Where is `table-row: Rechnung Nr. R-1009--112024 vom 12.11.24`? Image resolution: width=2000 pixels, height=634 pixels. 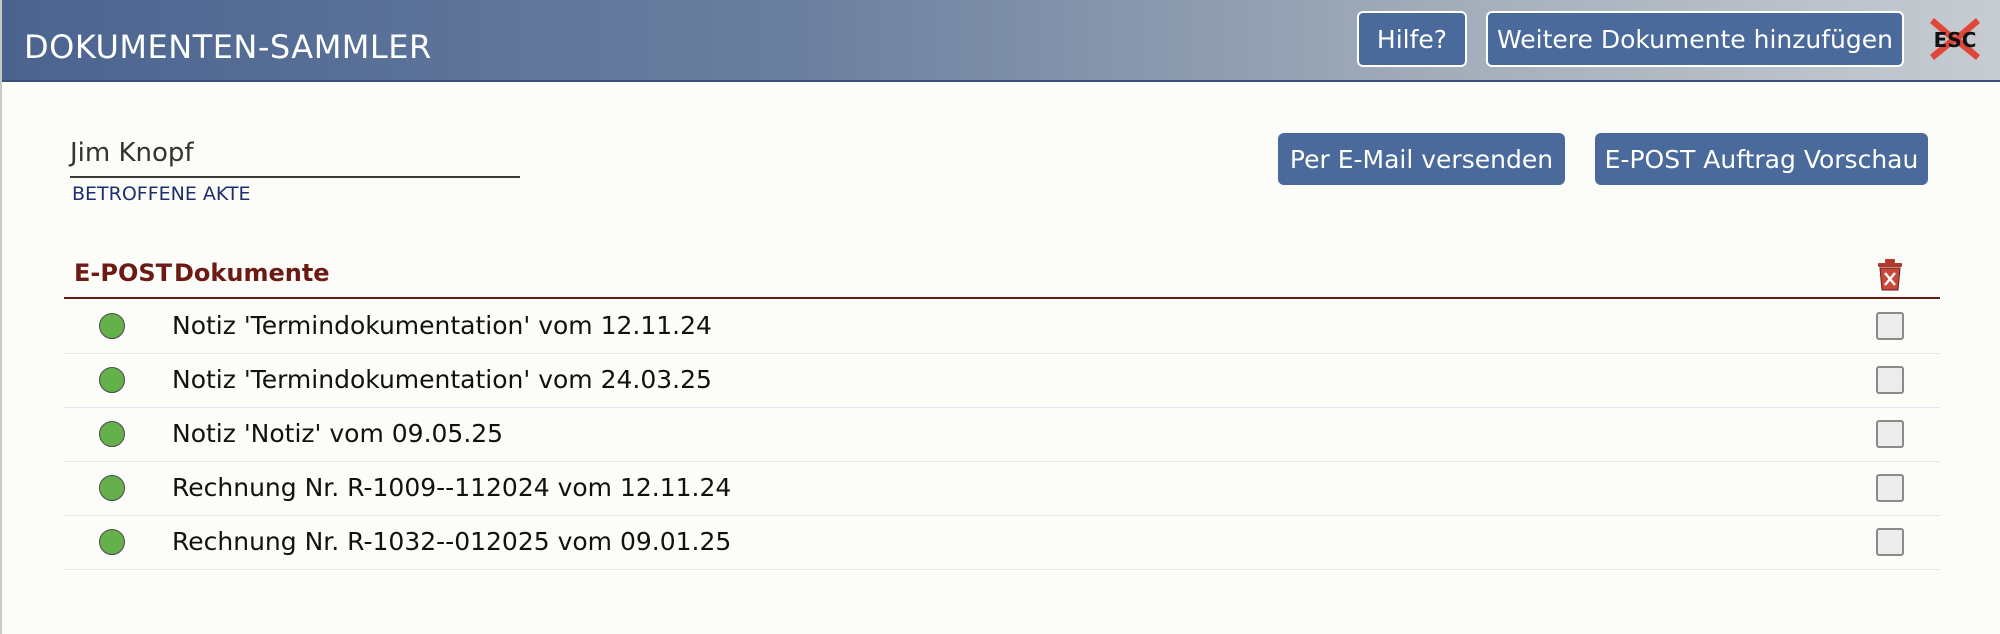 table-row: Rechnung Nr. R-1009--112024 vom 12.11.24 is located at coordinates (1002, 489).